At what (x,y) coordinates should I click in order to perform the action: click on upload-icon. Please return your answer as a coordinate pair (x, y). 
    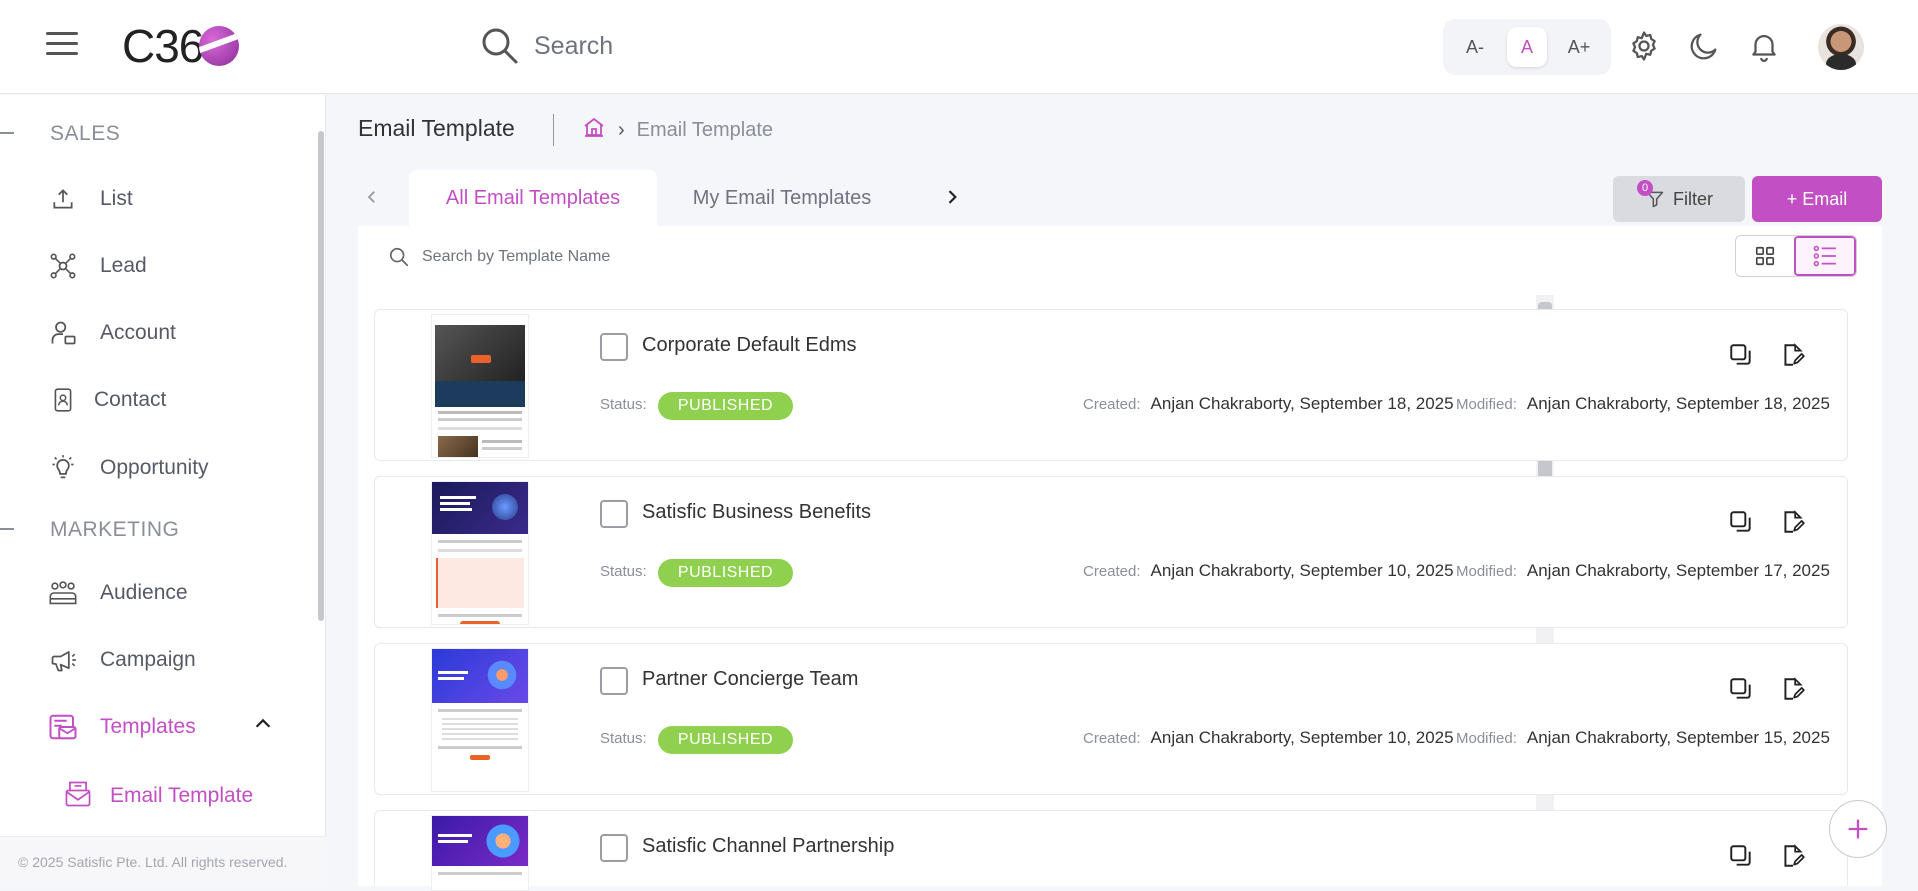
    Looking at the image, I should click on (63, 199).